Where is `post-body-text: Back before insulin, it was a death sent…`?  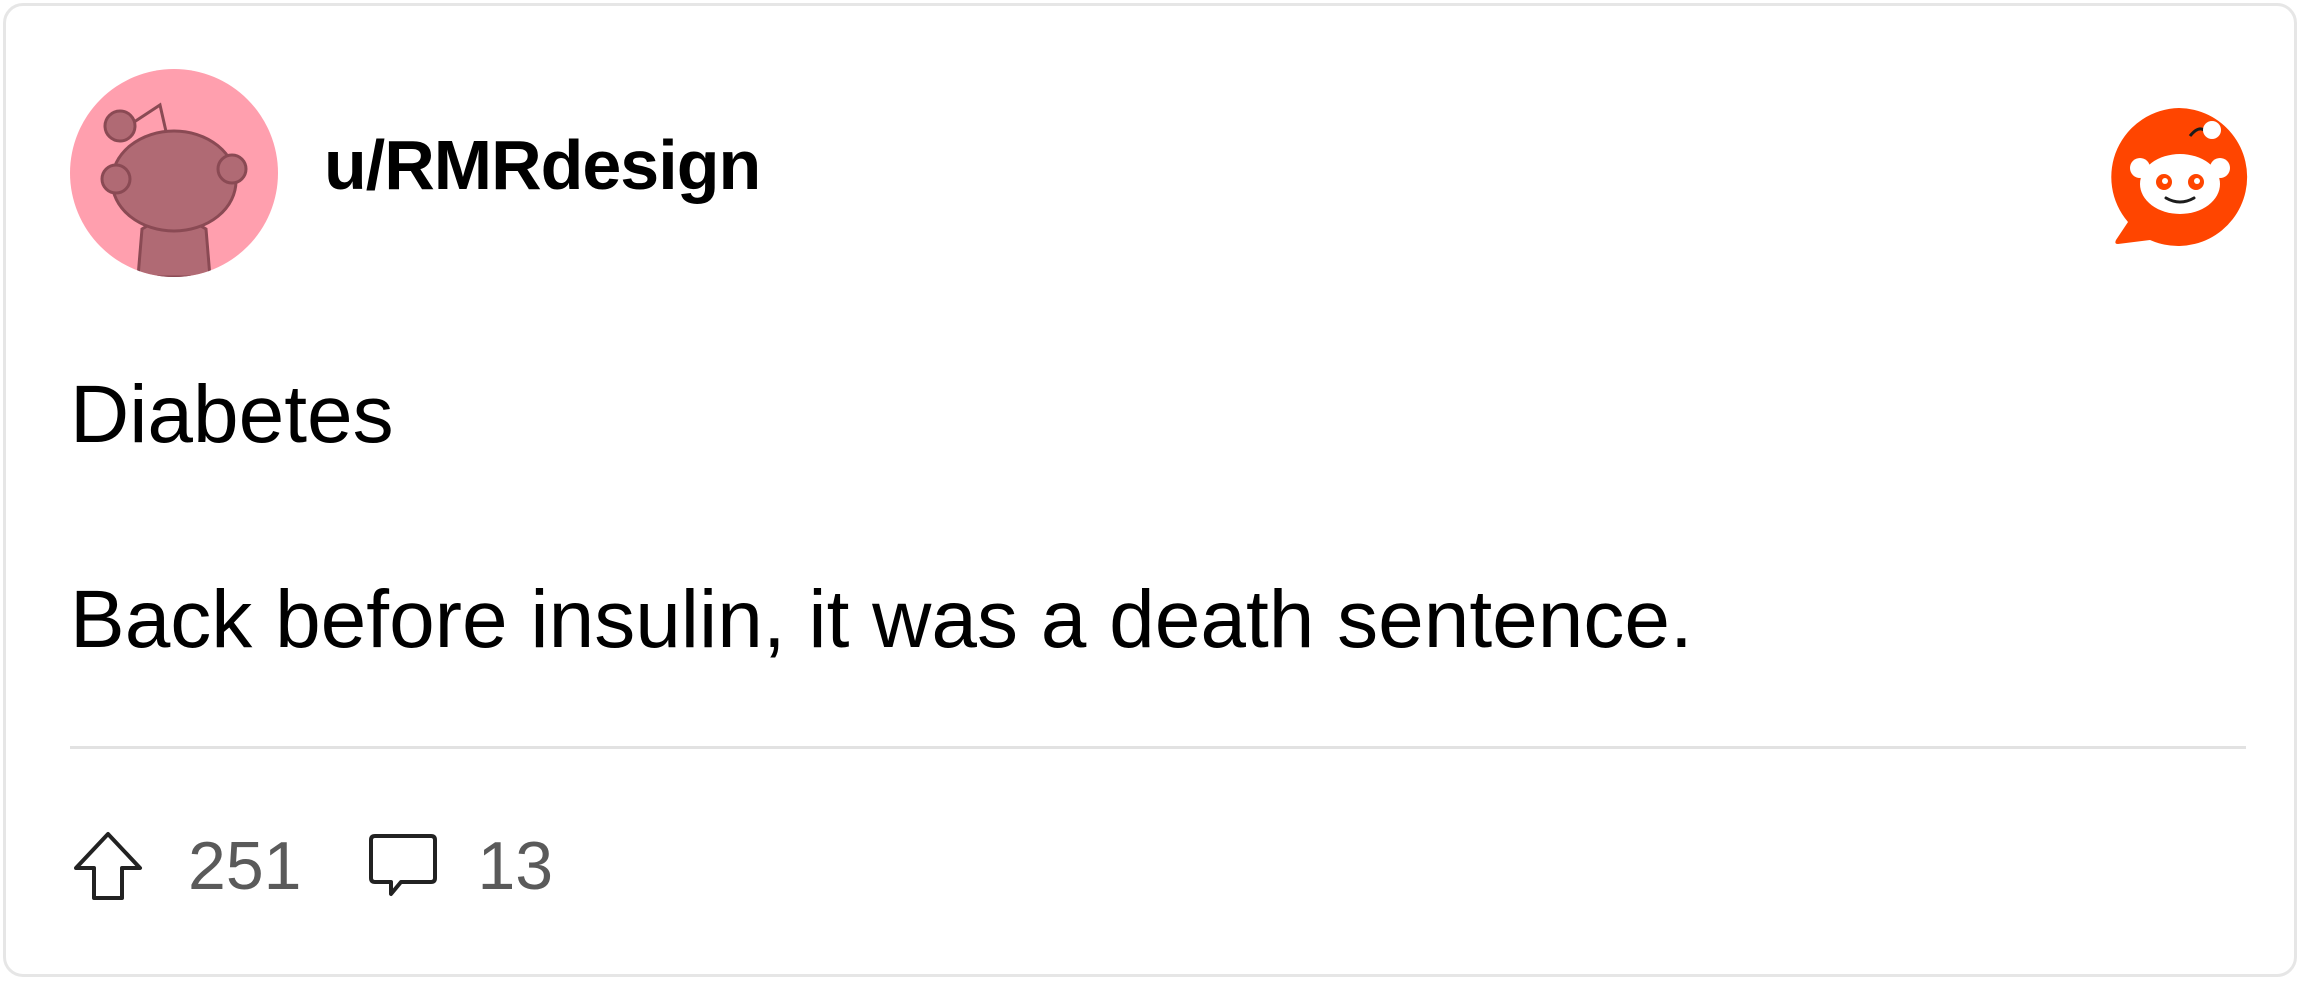
post-body-text: Back before insulin, it was a death sent… is located at coordinates (881, 619).